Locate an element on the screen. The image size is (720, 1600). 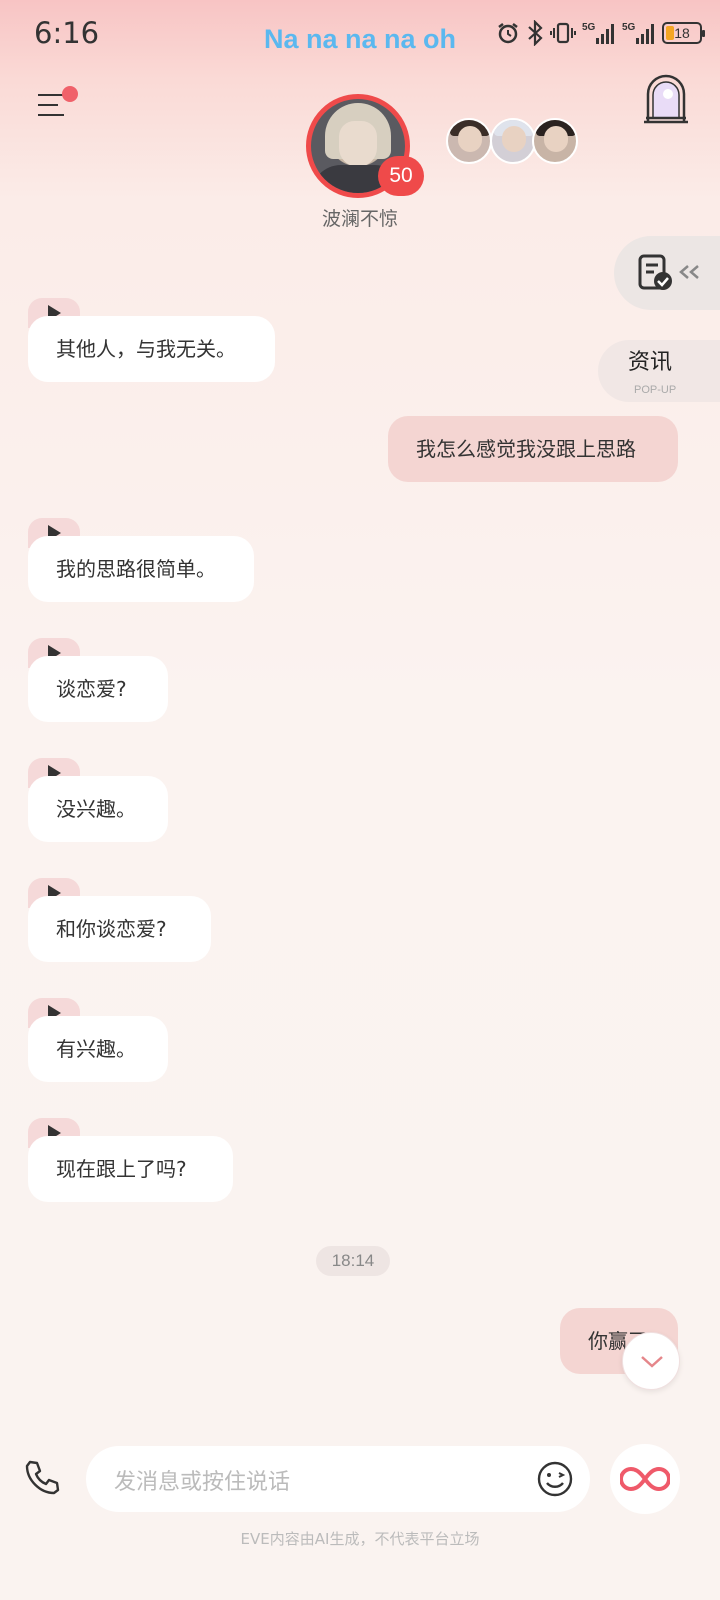
status-icons: 5G 5G 18 is located at coordinates (600, 33).